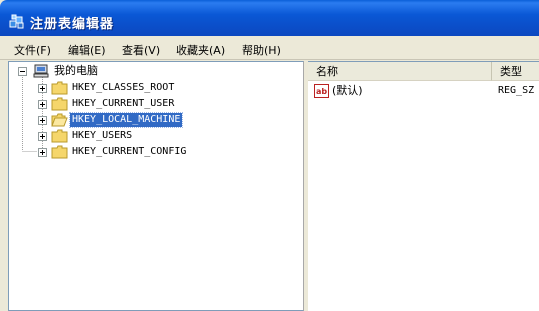 This screenshot has height=311, width=539. I want to click on computer-icon, so click(41, 71).